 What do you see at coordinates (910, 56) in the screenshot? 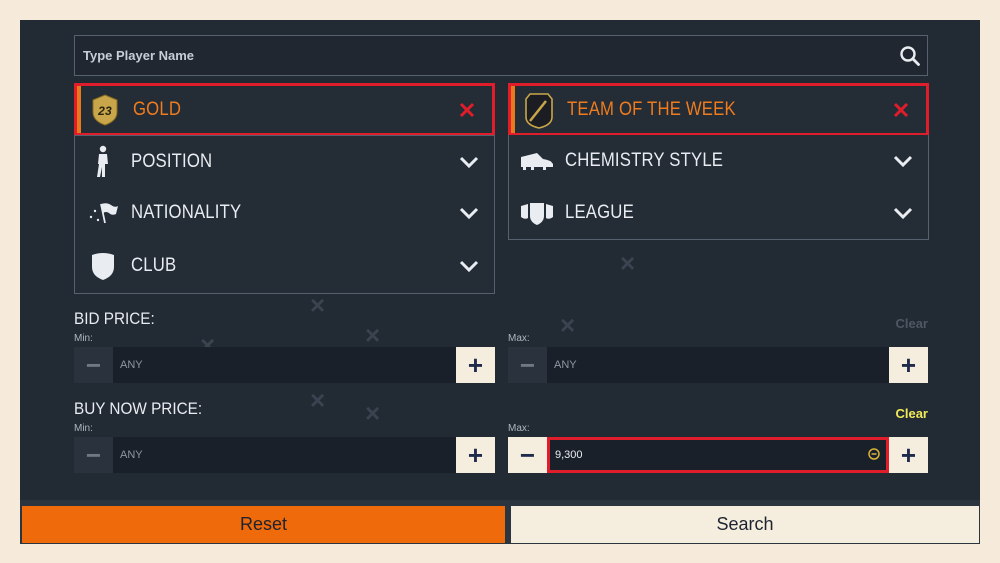
I see `search-icon` at bounding box center [910, 56].